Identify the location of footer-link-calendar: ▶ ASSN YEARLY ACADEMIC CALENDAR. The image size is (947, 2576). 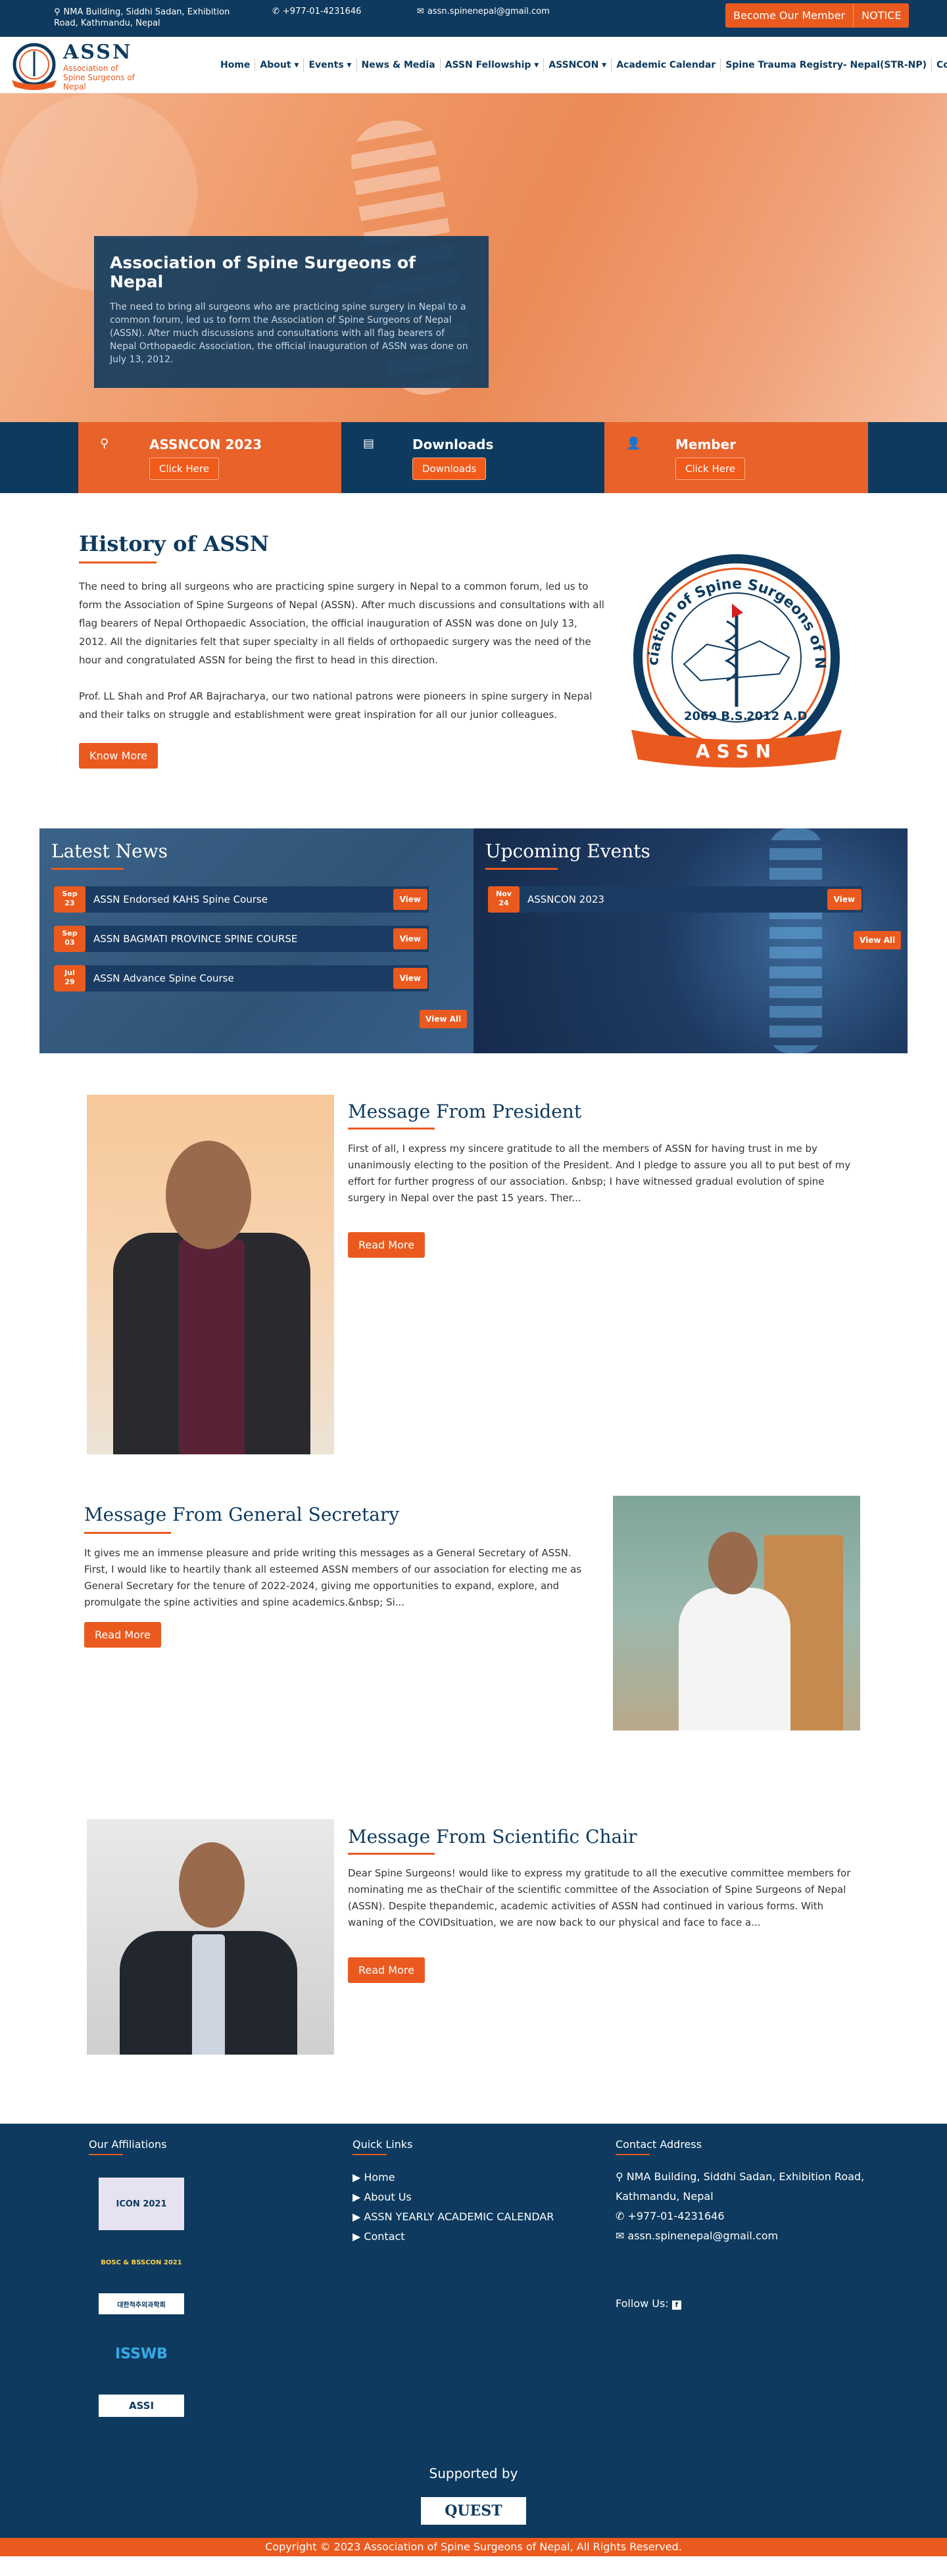
(453, 2216).